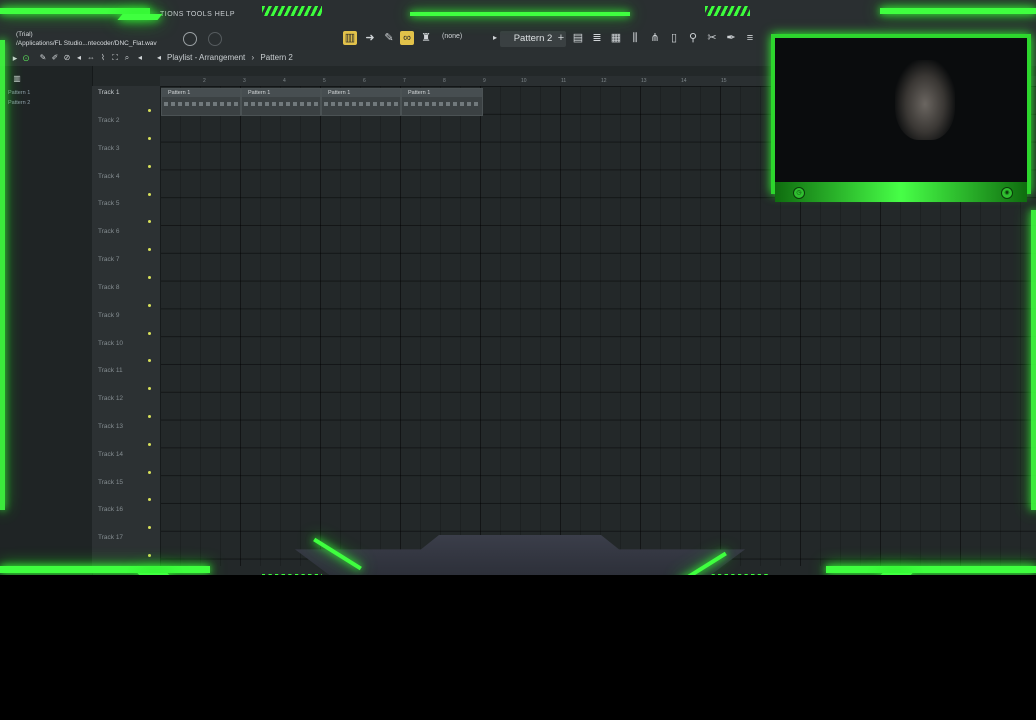 This screenshot has height=720, width=1036. What do you see at coordinates (731, 38) in the screenshot?
I see `help-icon: ✒` at bounding box center [731, 38].